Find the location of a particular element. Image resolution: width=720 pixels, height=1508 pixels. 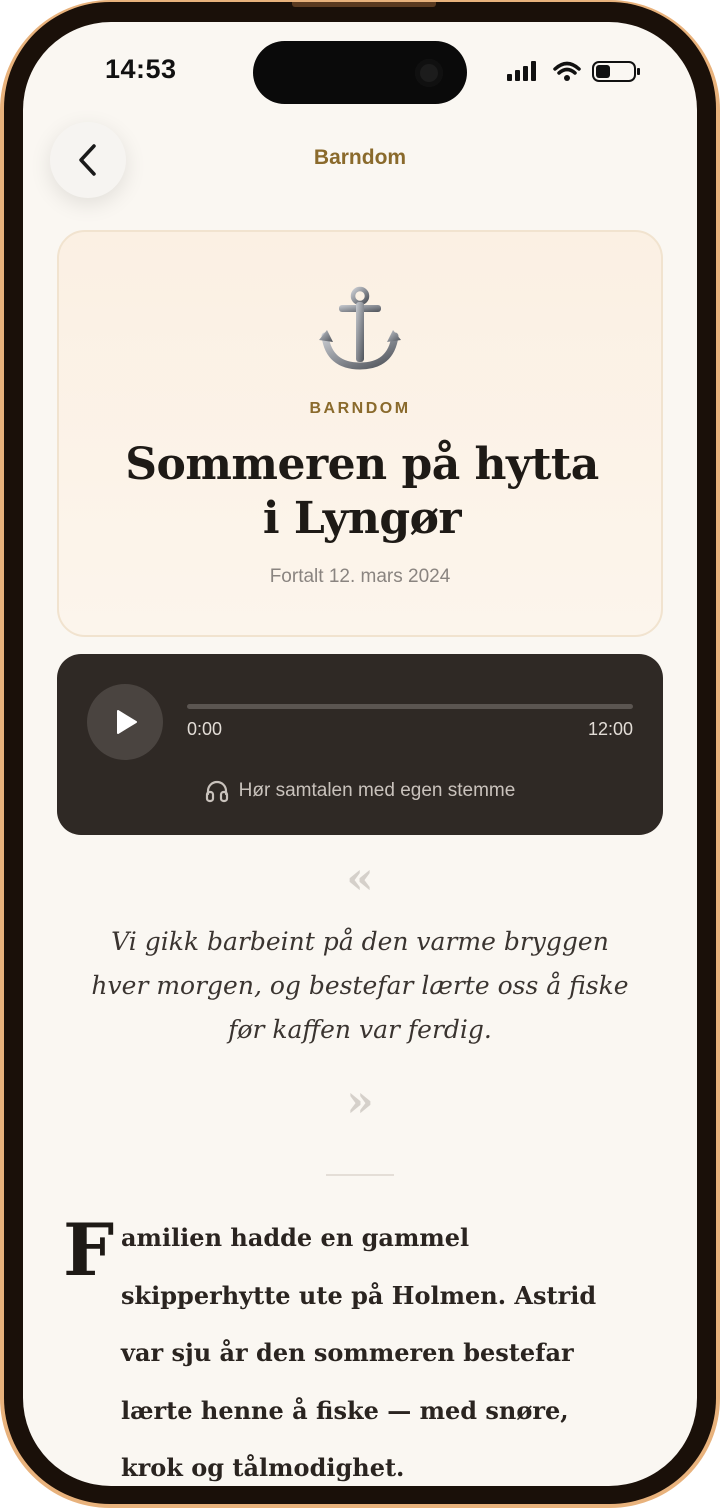

story-body-line: krok og tålmodighet. is located at coordinates (263, 1467).